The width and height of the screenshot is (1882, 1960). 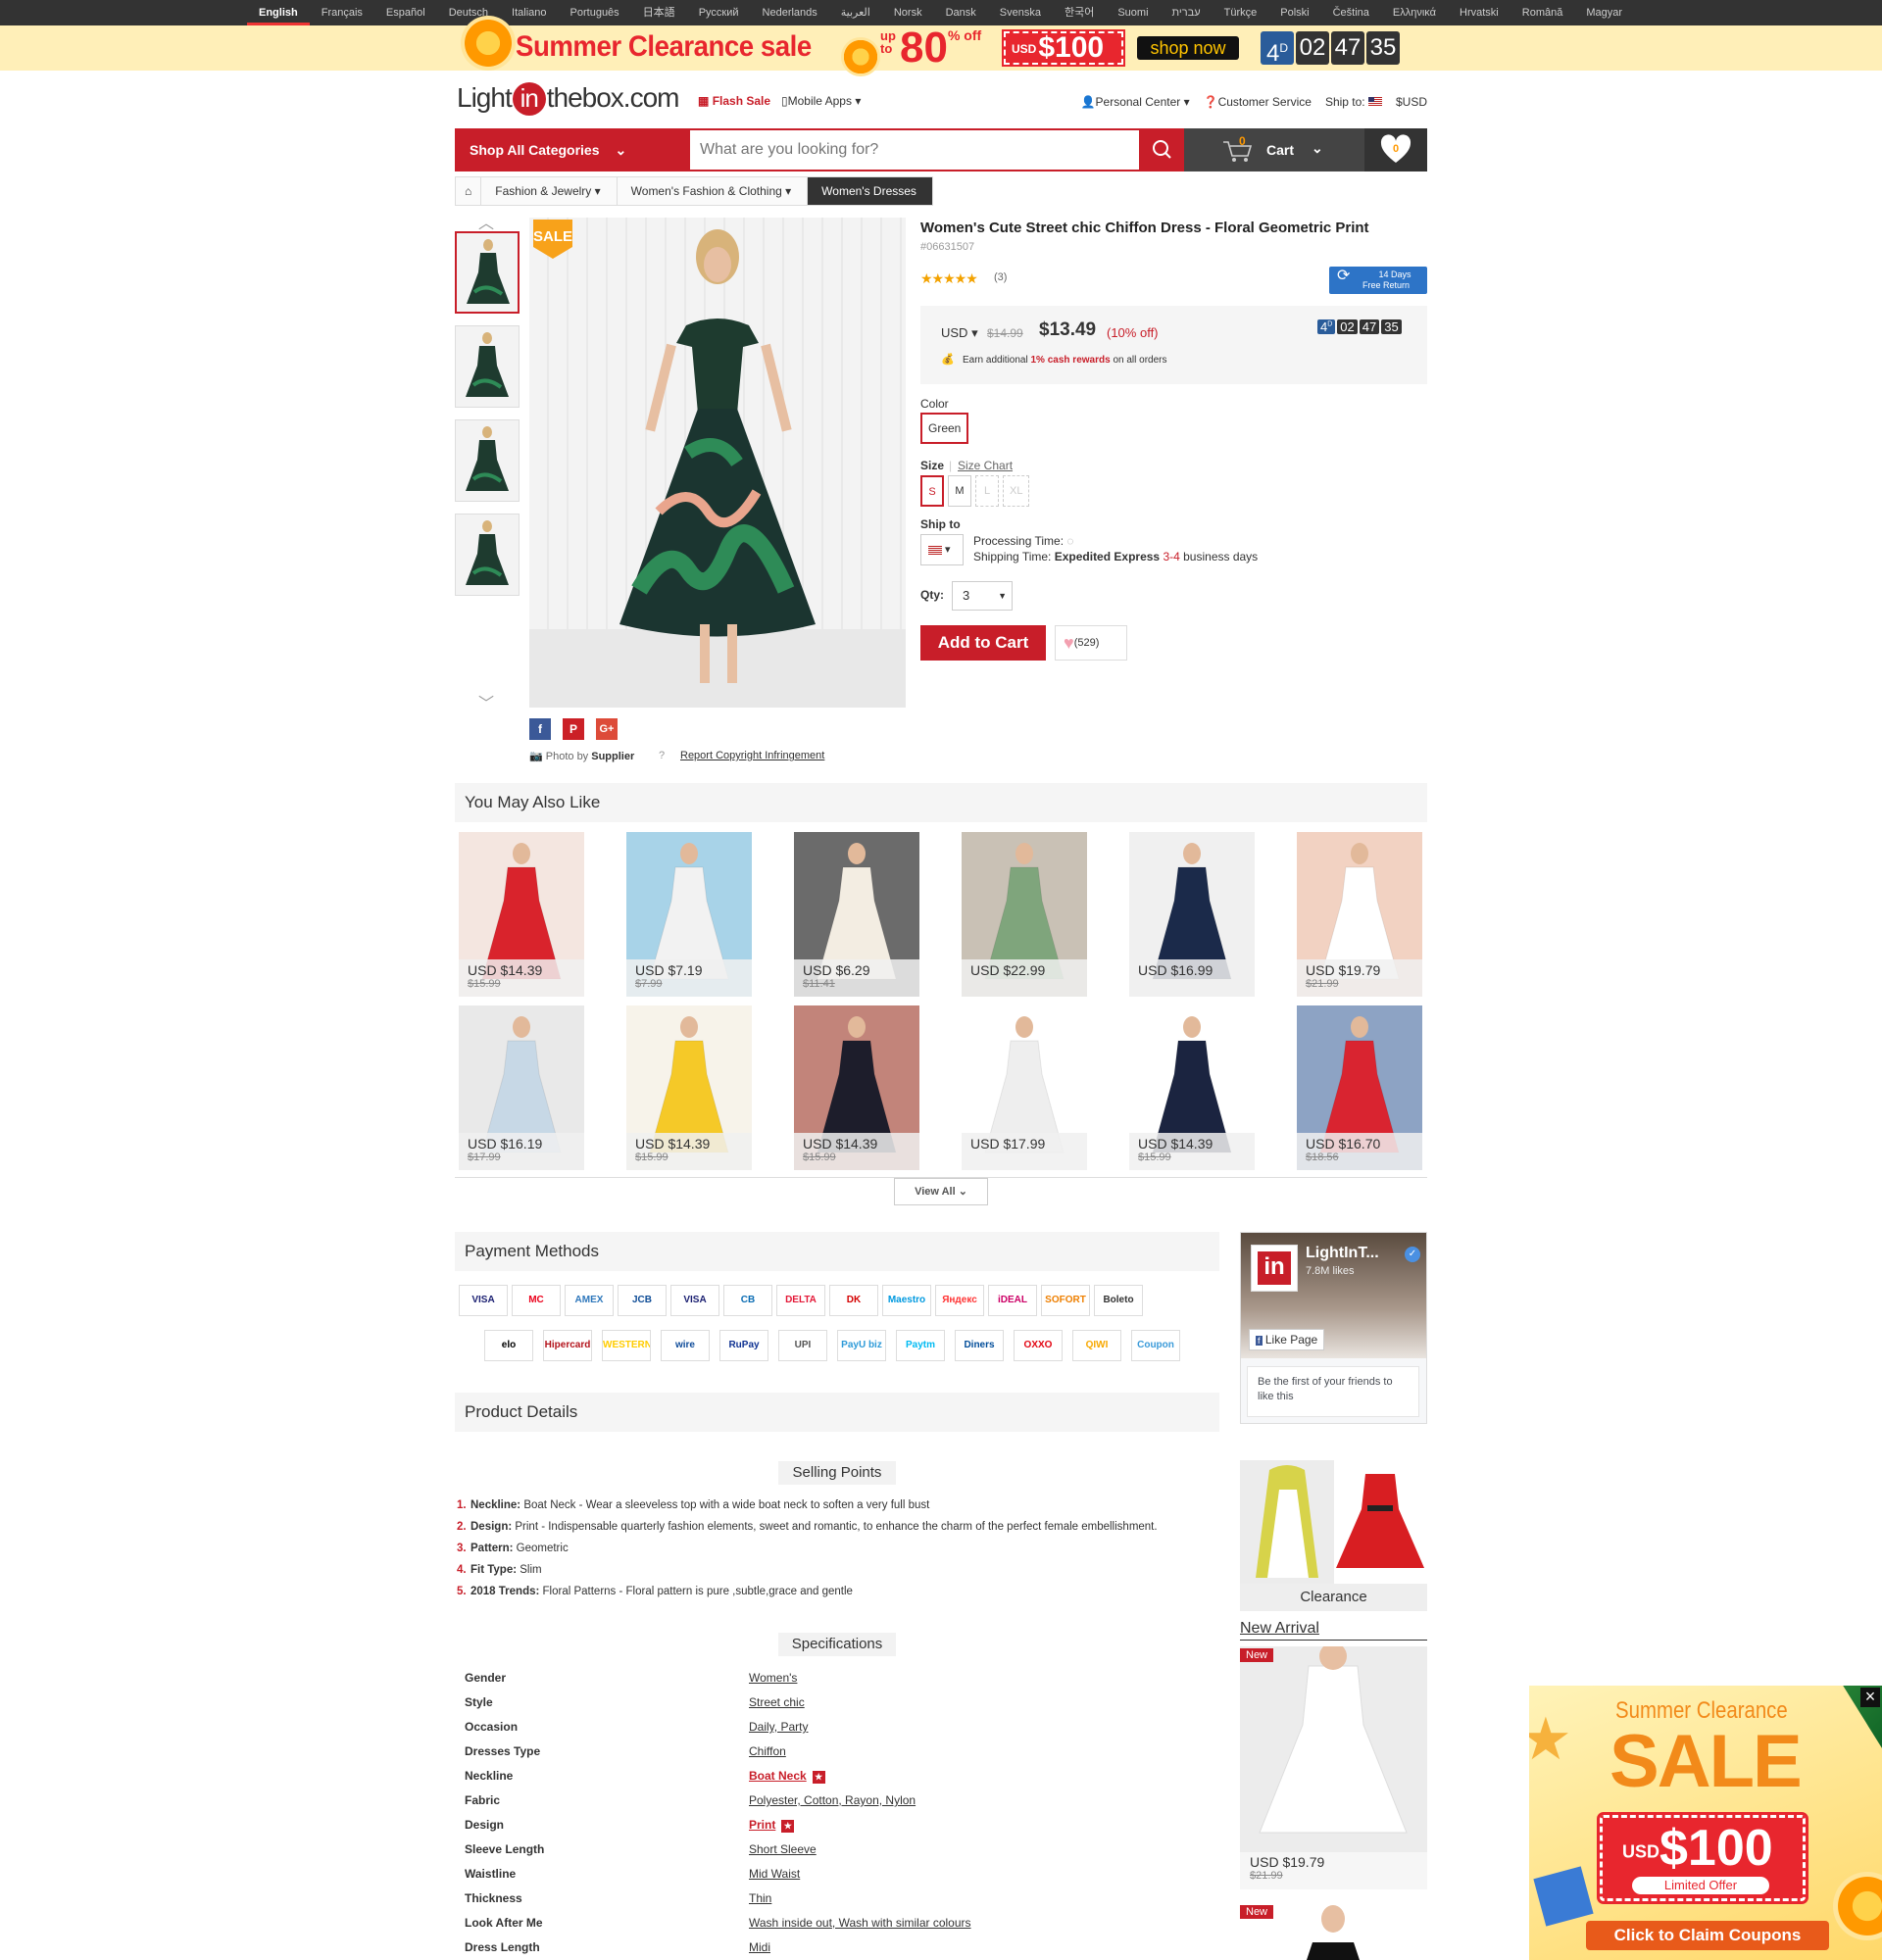 What do you see at coordinates (986, 465) in the screenshot?
I see `size-chart-link: Size Chart` at bounding box center [986, 465].